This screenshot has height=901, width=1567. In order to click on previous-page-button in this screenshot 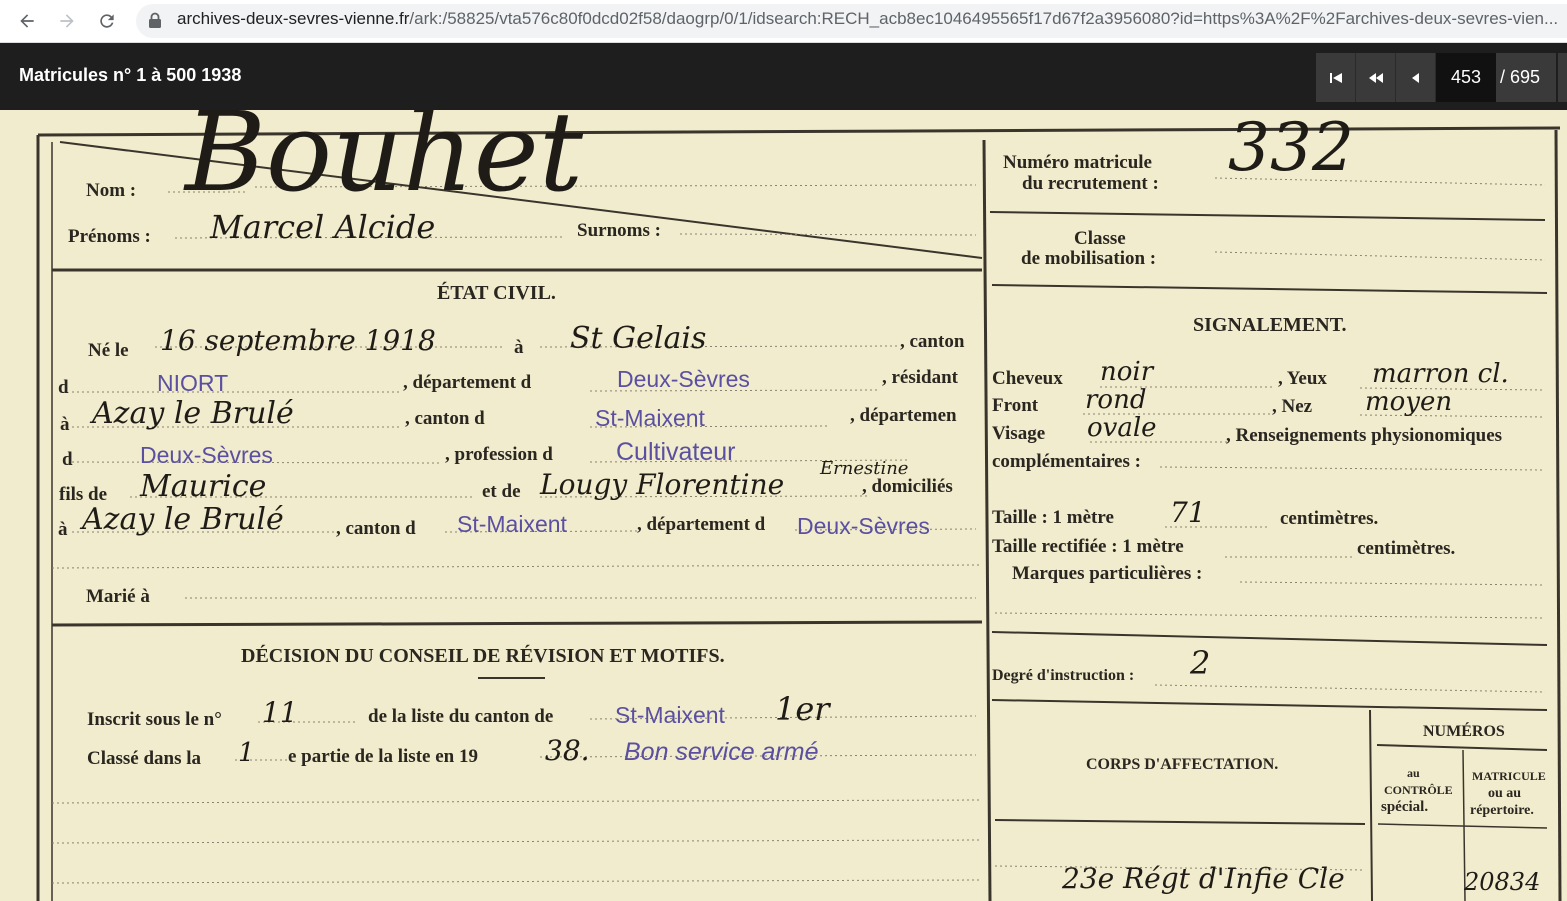, I will do `click(1416, 77)`.